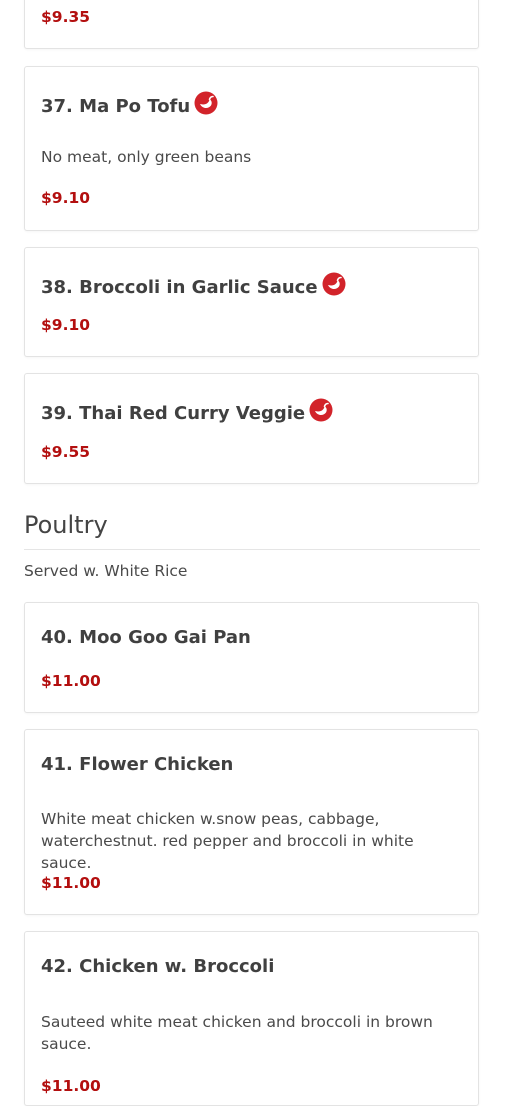 The height and width of the screenshot is (1106, 510). What do you see at coordinates (173, 413) in the screenshot?
I see `item-name-text: 39. Thai Red Curry Veggie` at bounding box center [173, 413].